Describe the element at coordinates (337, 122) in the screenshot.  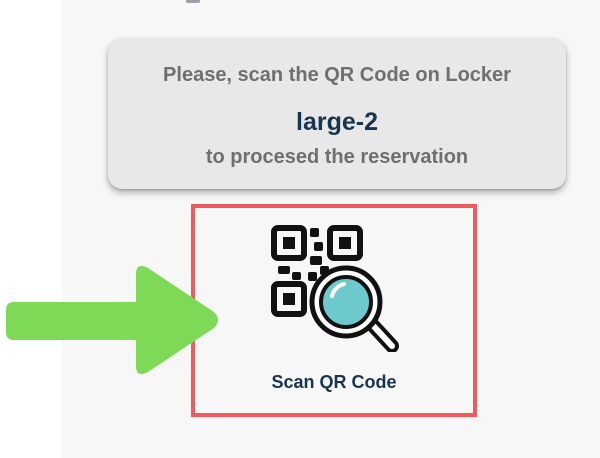
I see `locker-name: large-2` at that location.